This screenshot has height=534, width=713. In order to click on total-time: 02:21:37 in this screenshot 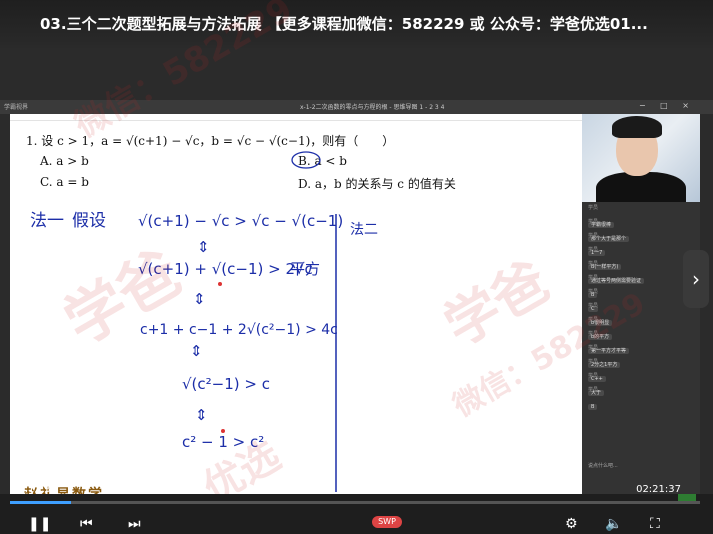, I will do `click(658, 489)`.